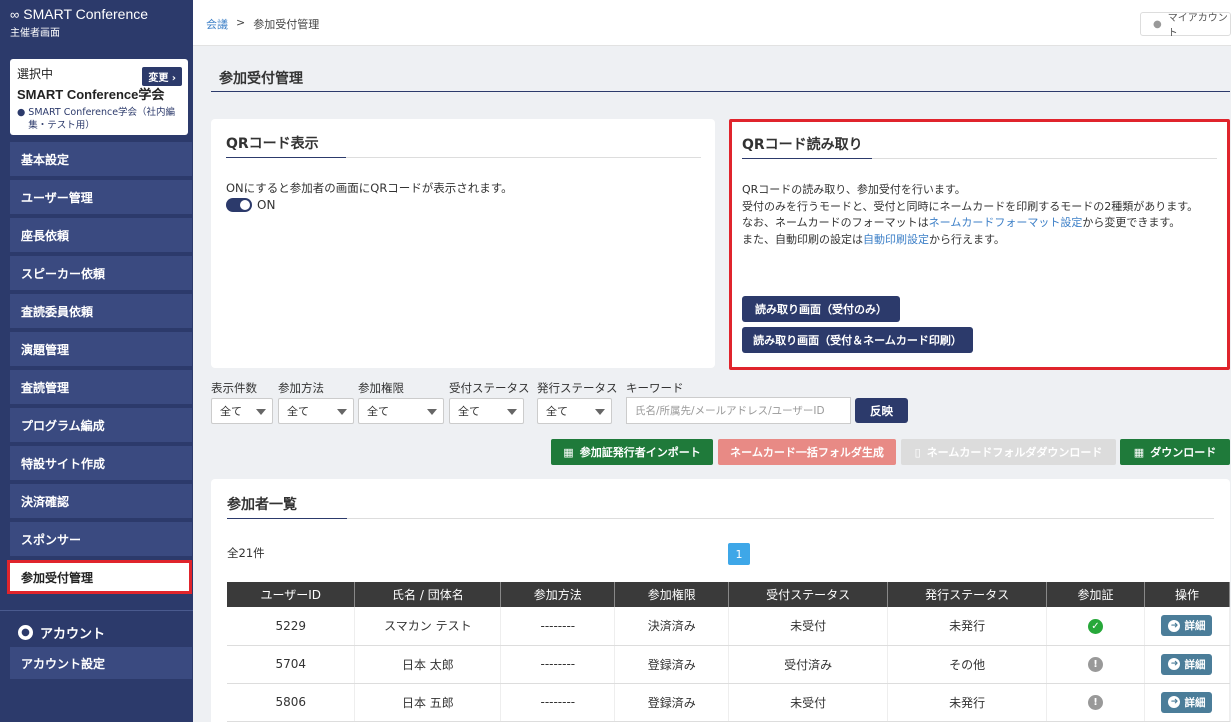 The width and height of the screenshot is (1231, 722). Describe the element at coordinates (1095, 626) in the screenshot. I see `cell-badge: ✓` at that location.